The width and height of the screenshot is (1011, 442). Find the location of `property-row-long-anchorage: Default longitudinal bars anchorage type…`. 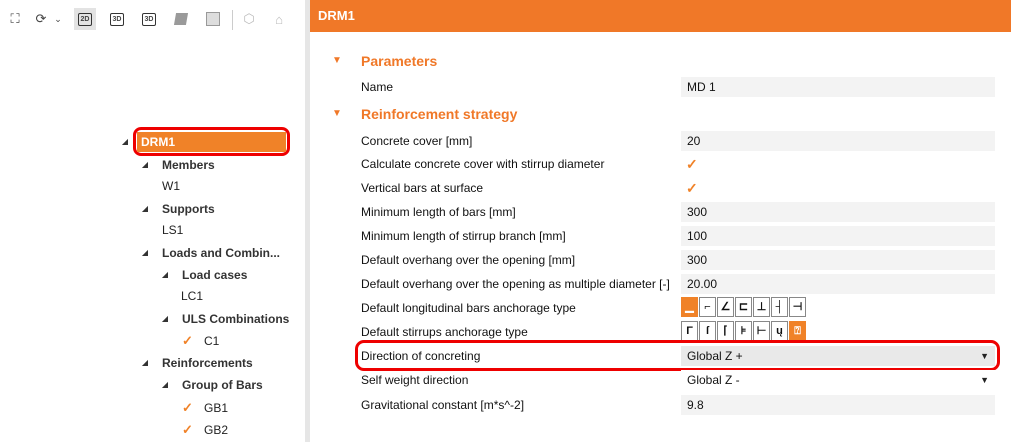

property-row-long-anchorage: Default longitudinal bars anchorage type… is located at coordinates (678, 308).